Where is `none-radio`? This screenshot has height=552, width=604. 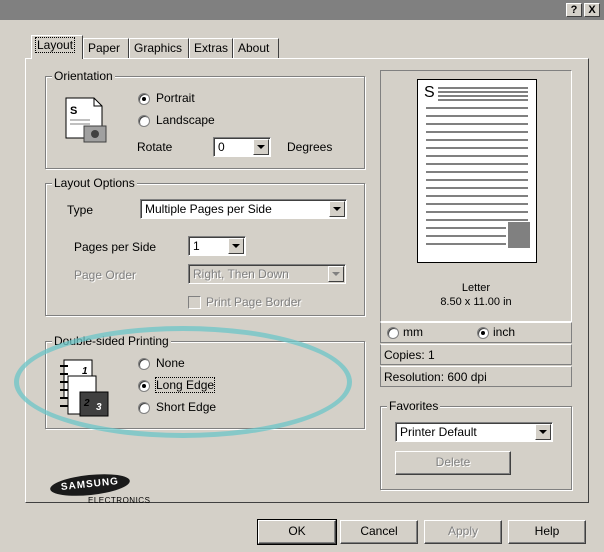
none-radio is located at coordinates (144, 364).